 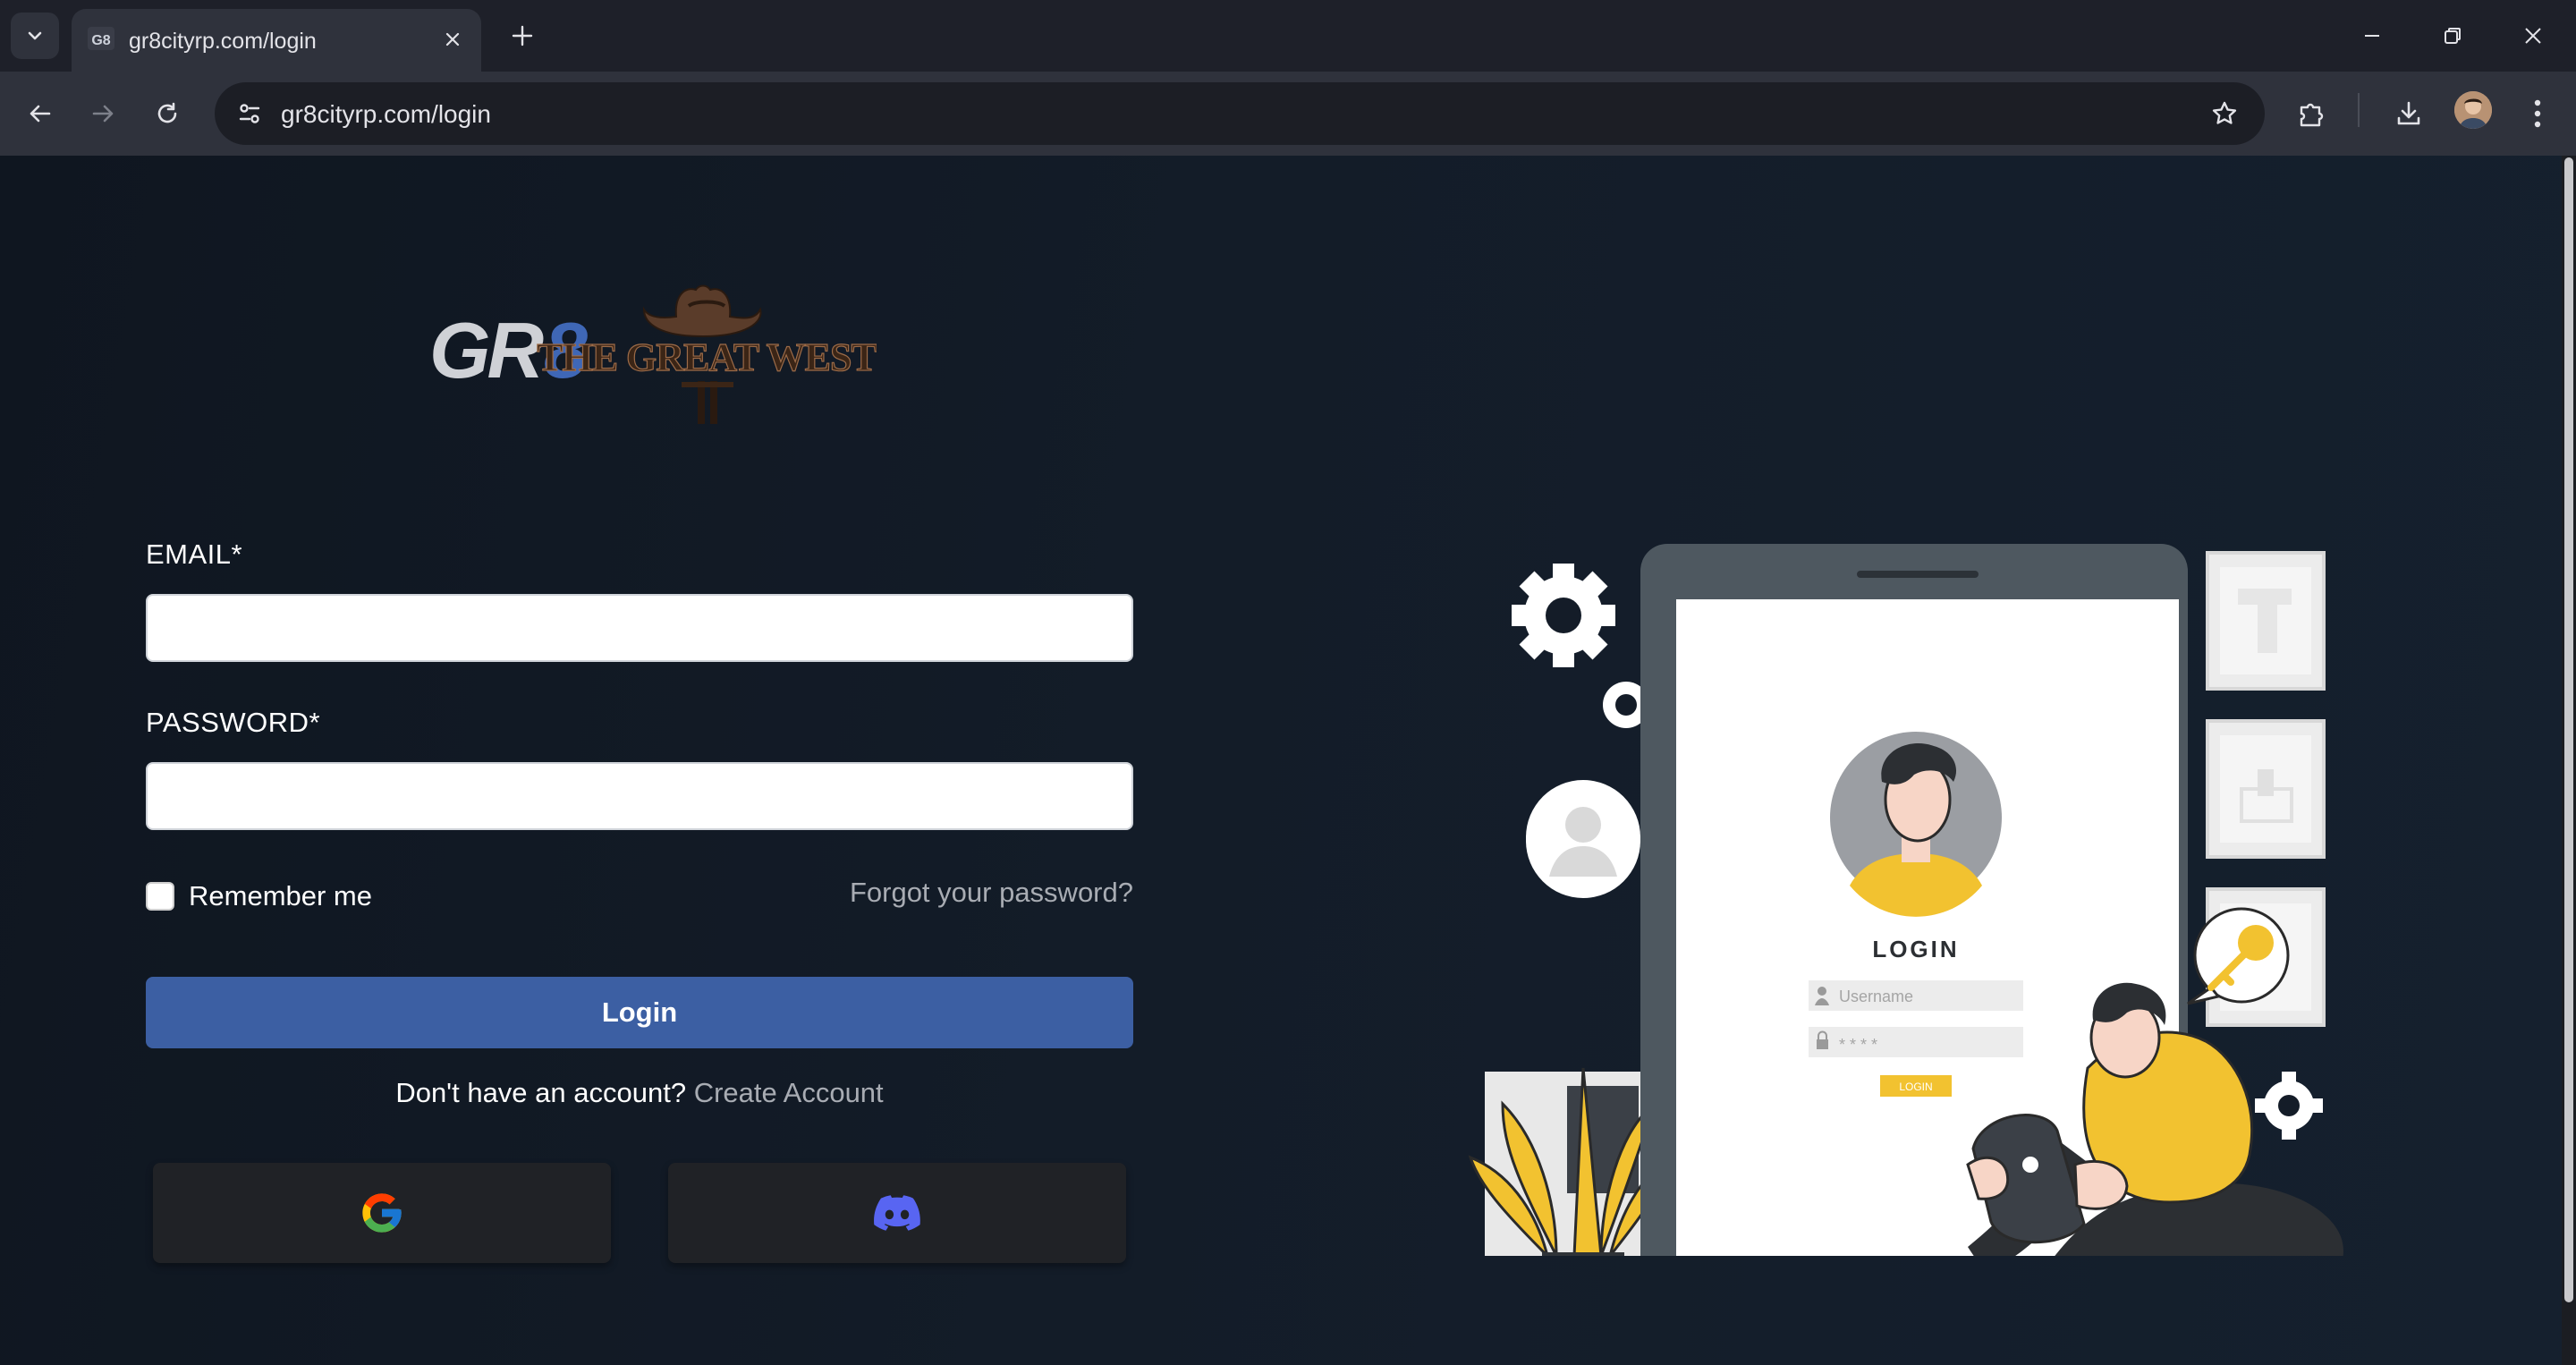 I want to click on scrollbar-thumb, so click(x=2568, y=729).